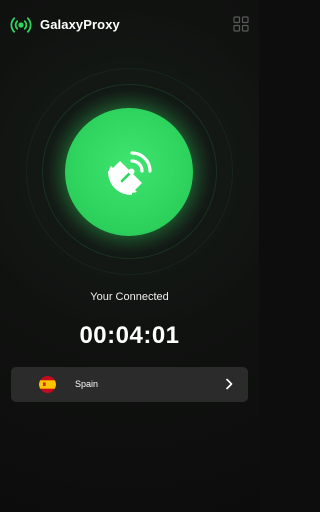 This screenshot has height=512, width=320. I want to click on server-country-name: Spain, so click(87, 384).